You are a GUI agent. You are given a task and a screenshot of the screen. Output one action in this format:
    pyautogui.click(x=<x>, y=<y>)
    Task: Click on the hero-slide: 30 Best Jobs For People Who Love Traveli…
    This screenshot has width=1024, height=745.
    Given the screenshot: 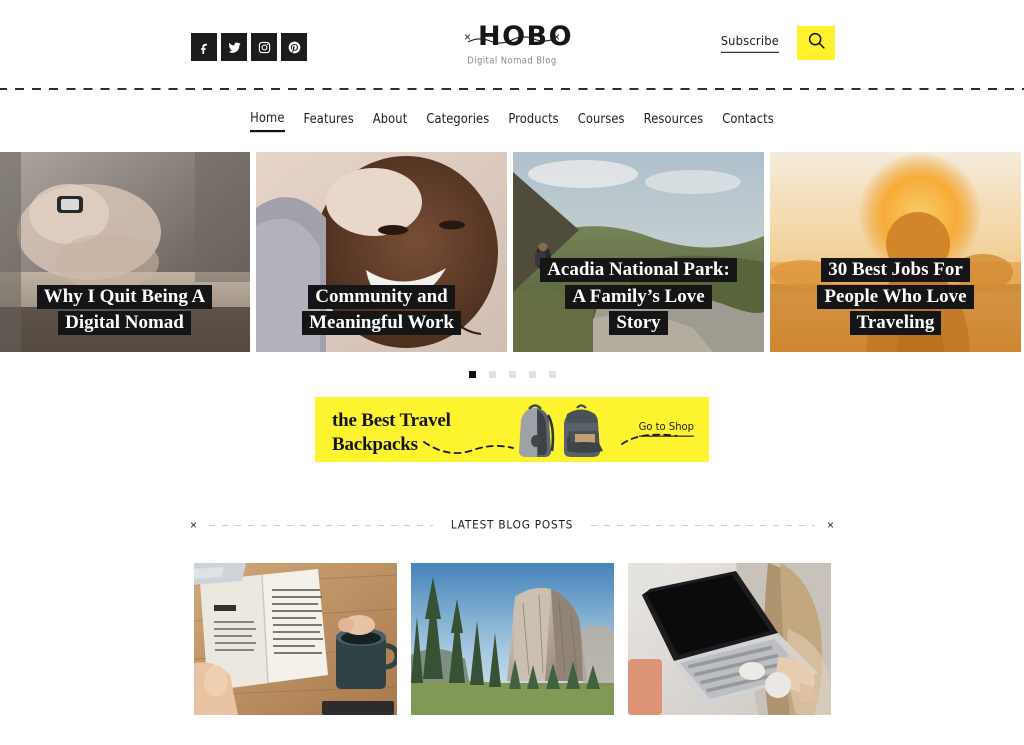 What is the action you would take?
    pyautogui.click(x=895, y=252)
    